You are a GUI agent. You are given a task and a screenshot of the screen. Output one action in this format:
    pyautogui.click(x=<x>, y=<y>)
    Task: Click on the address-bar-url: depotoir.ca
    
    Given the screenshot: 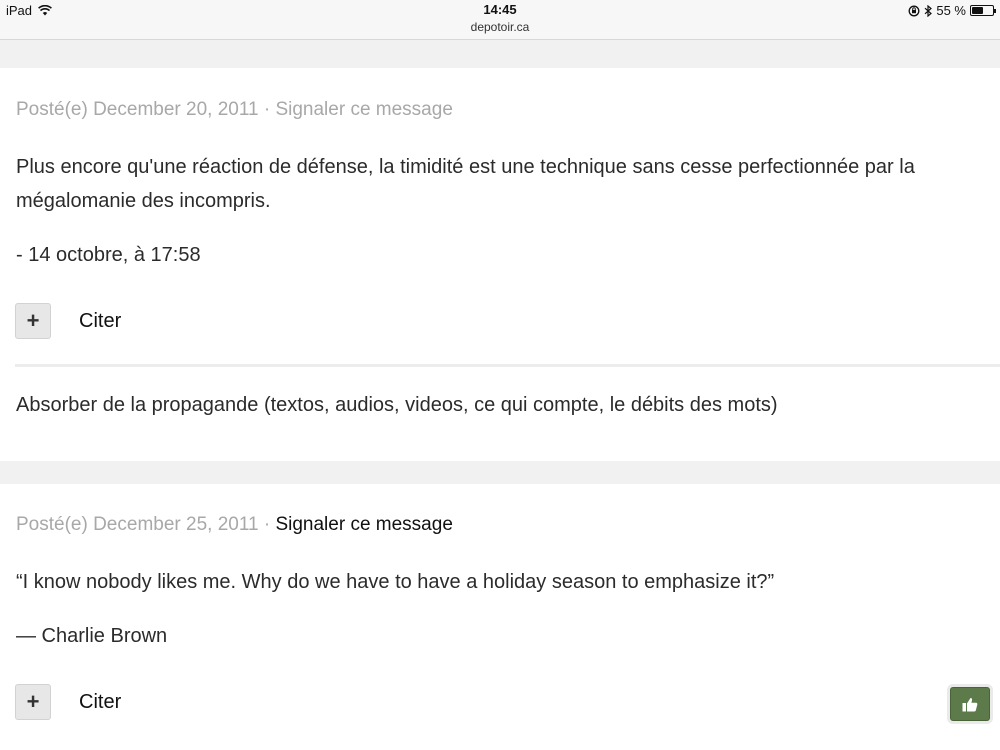 What is the action you would take?
    pyautogui.click(x=500, y=27)
    